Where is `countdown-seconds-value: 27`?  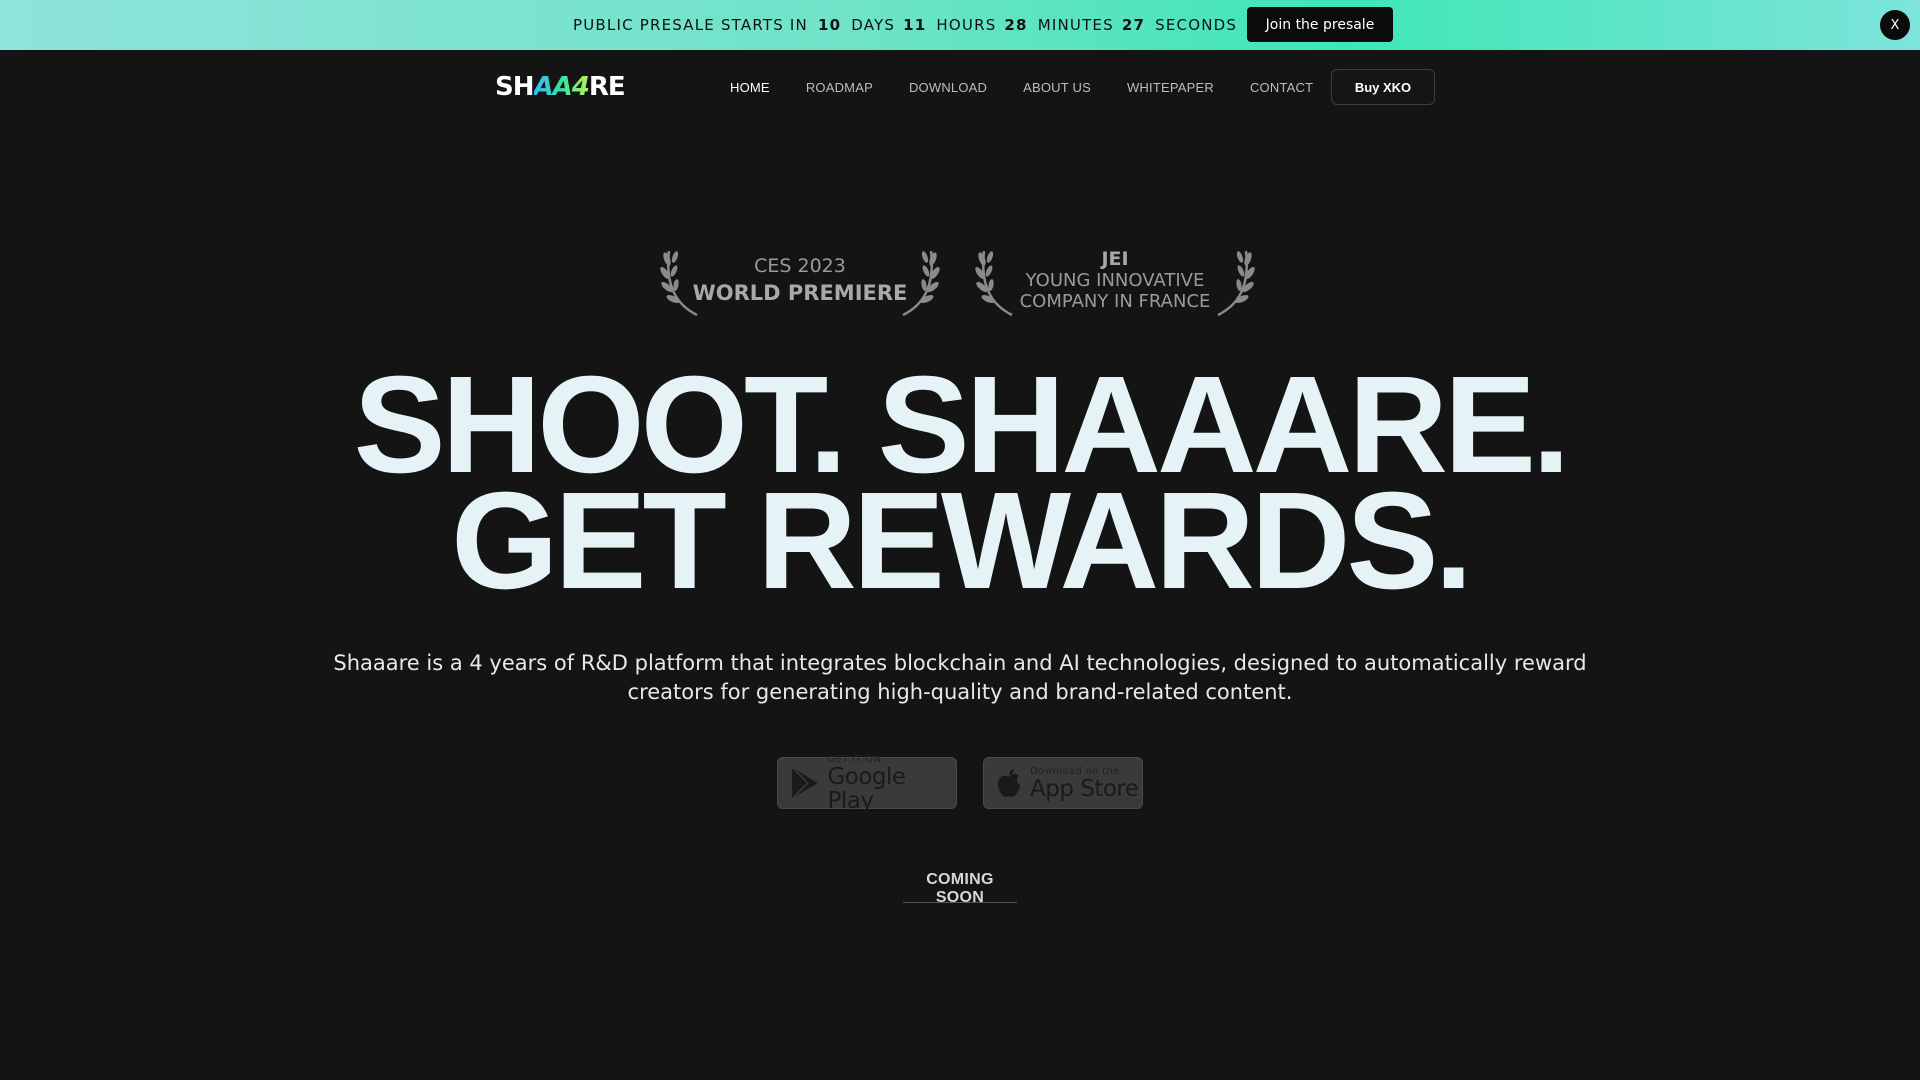
countdown-seconds-value: 27 is located at coordinates (1133, 25).